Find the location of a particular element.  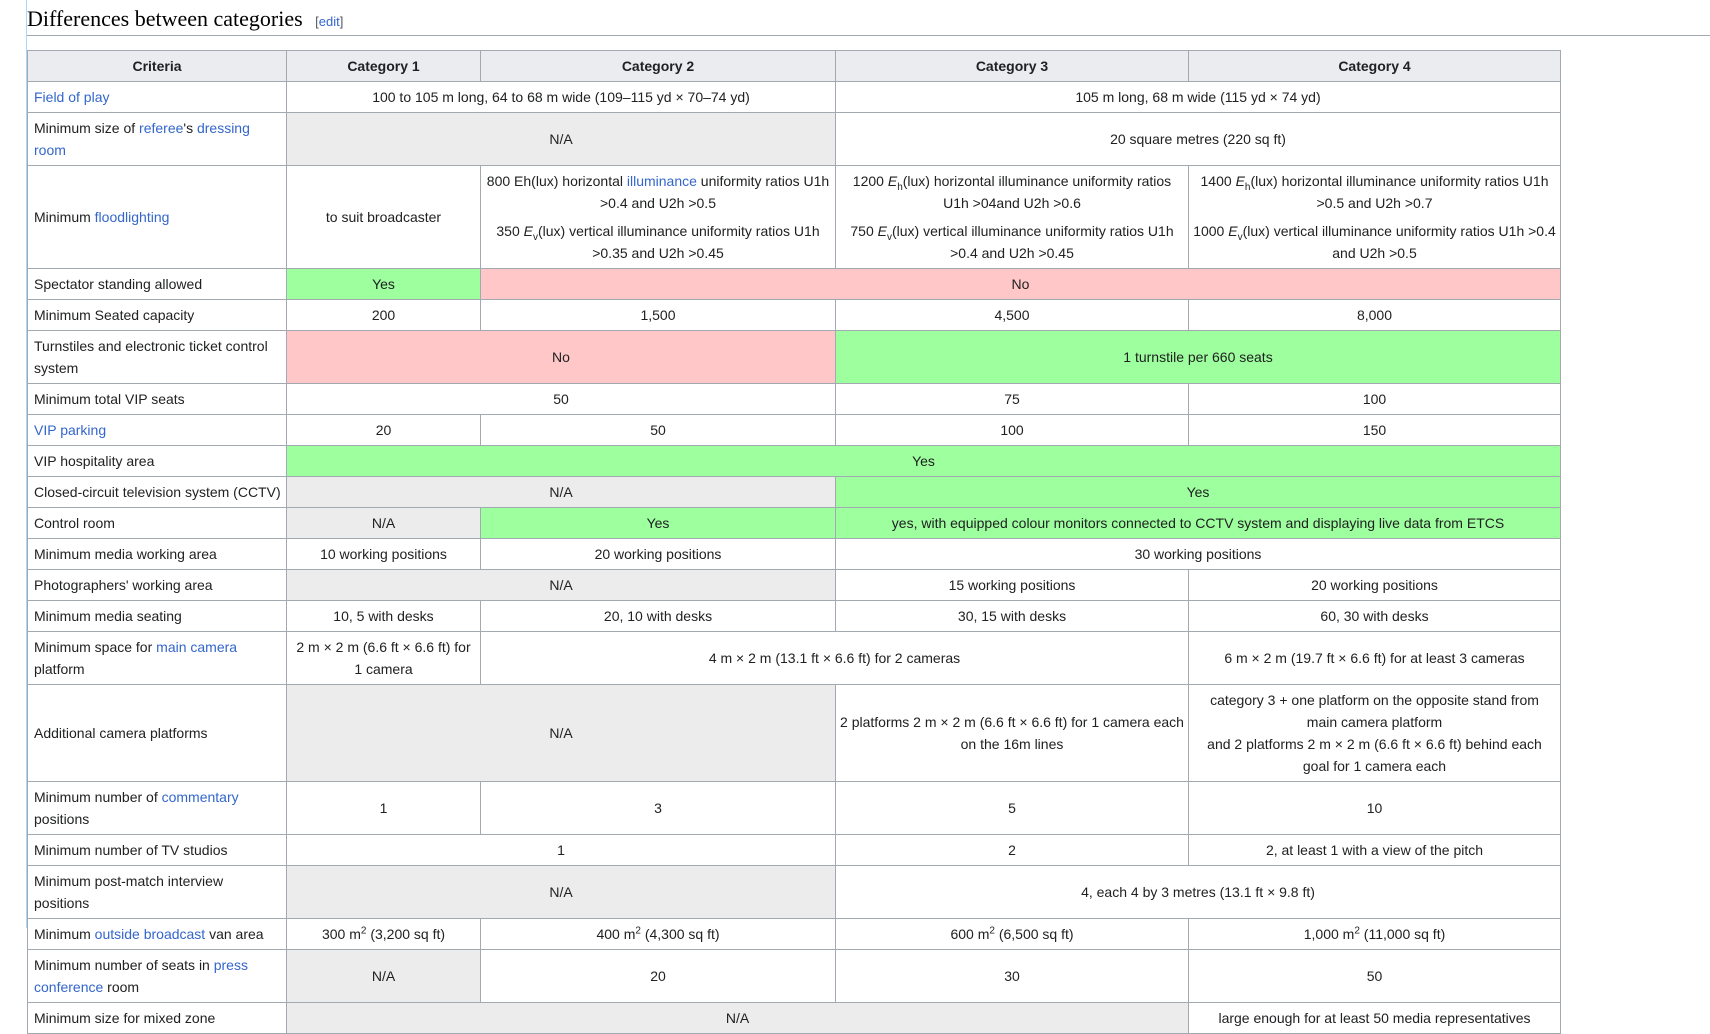

cell-c4: 100 is located at coordinates (1374, 399).